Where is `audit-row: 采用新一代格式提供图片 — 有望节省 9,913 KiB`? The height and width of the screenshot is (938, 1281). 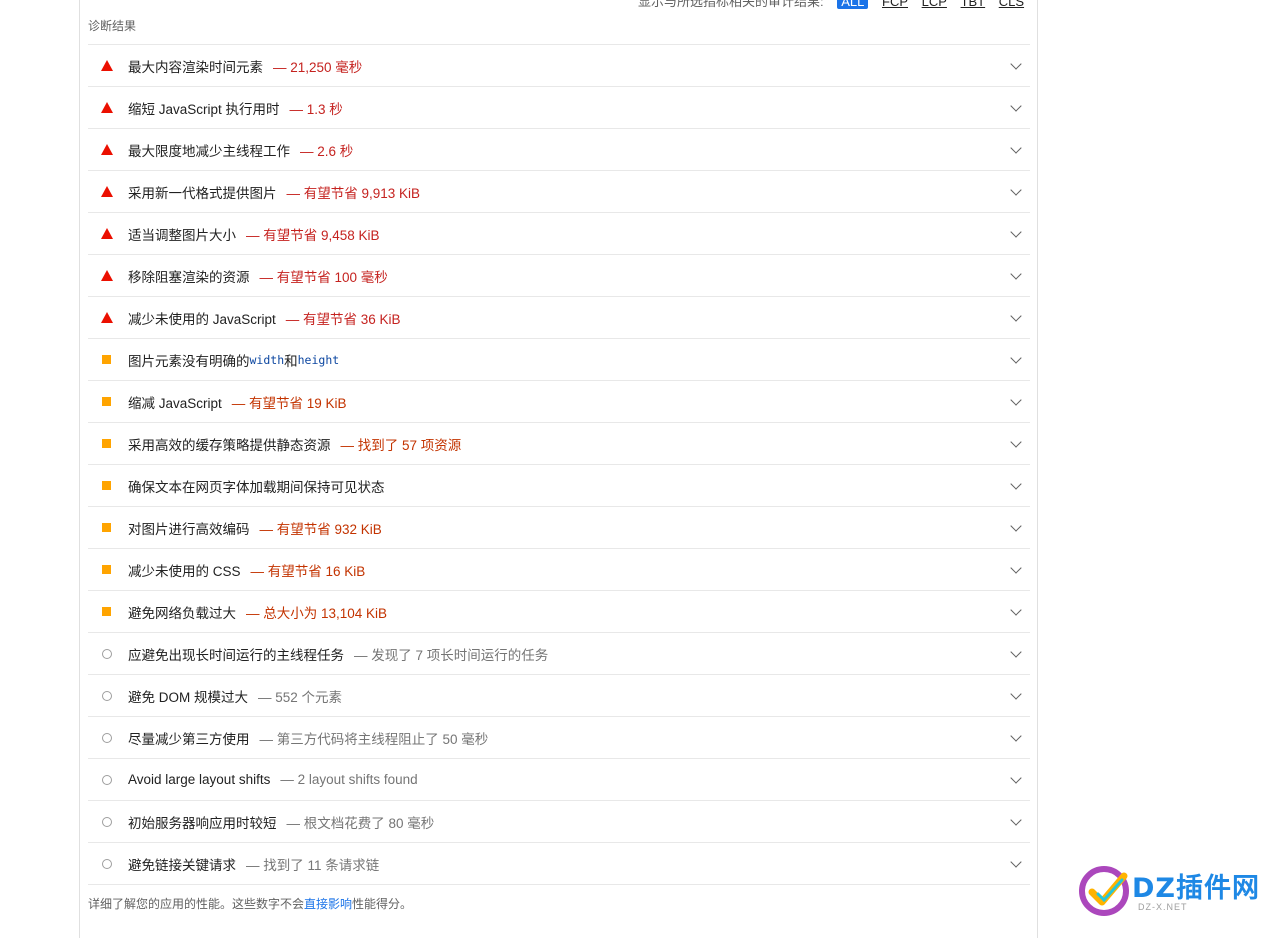 audit-row: 采用新一代格式提供图片 — 有望节省 9,913 KiB is located at coordinates (559, 191).